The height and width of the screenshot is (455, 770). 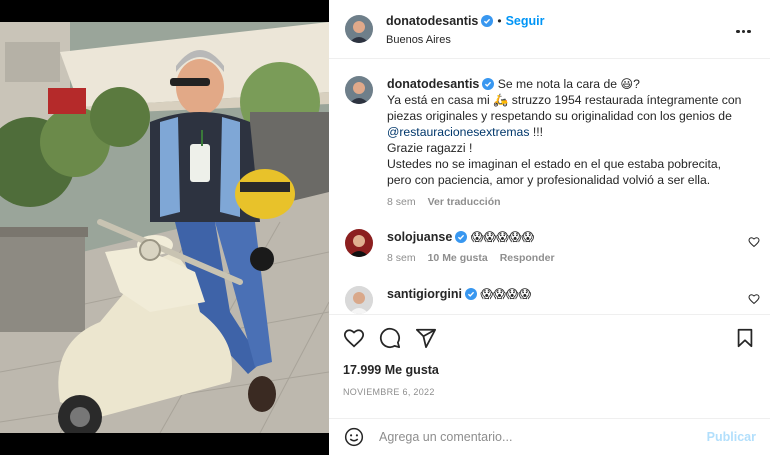 I want to click on caption-line-4: @restauracionesextremas !!!, so click(x=572, y=132).